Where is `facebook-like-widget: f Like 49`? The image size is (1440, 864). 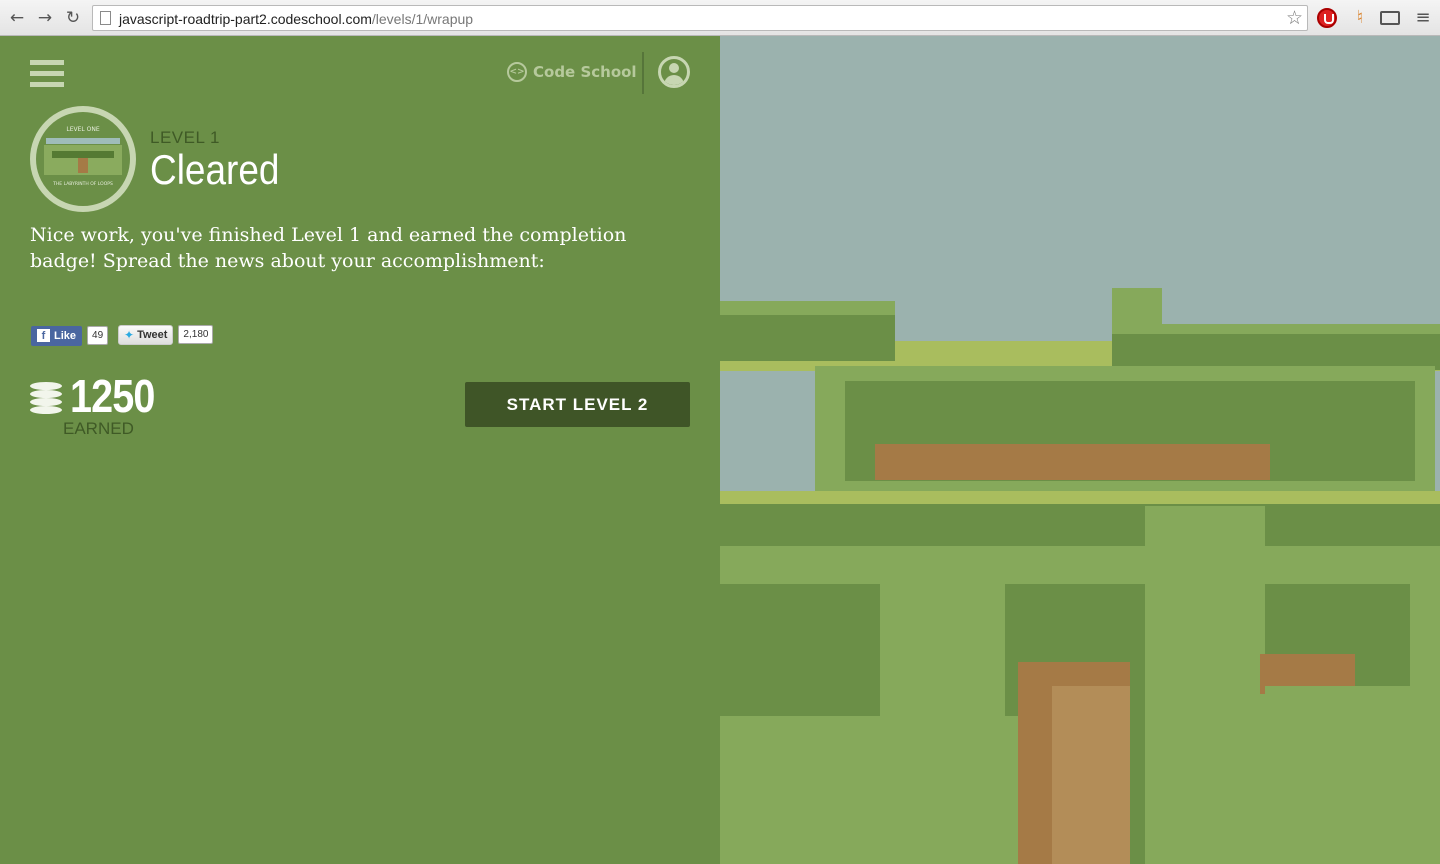
facebook-like-widget: f Like 49 is located at coordinates (70, 335).